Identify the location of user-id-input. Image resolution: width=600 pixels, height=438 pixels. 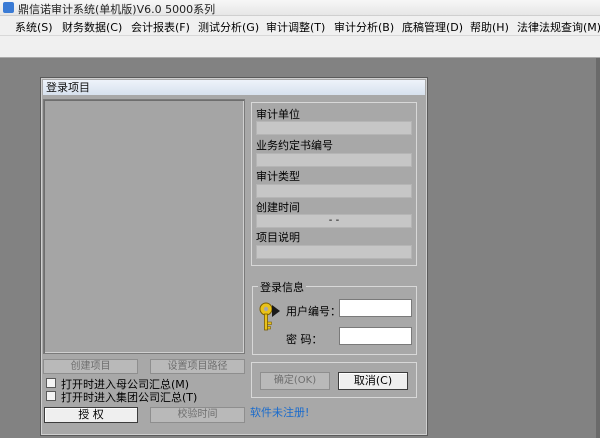
(375, 308).